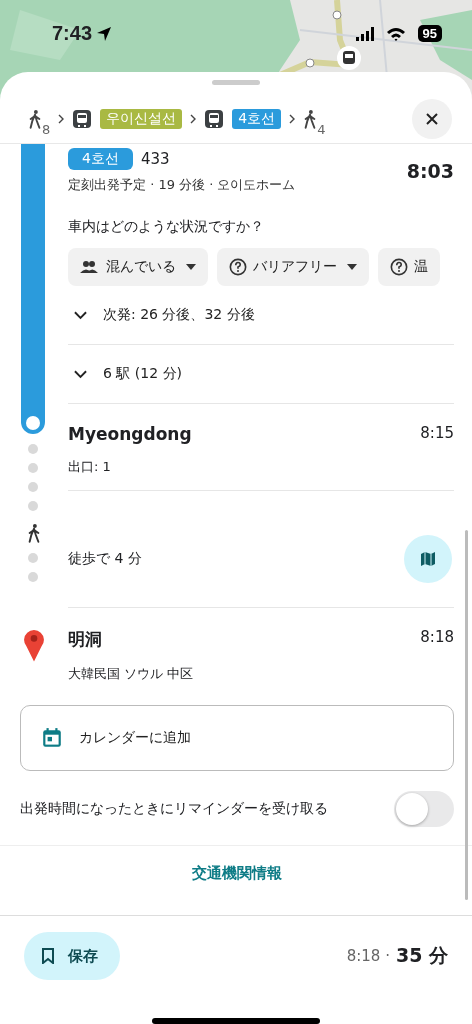  What do you see at coordinates (138, 267) in the screenshot?
I see `feedback-chip: 混んでいる` at bounding box center [138, 267].